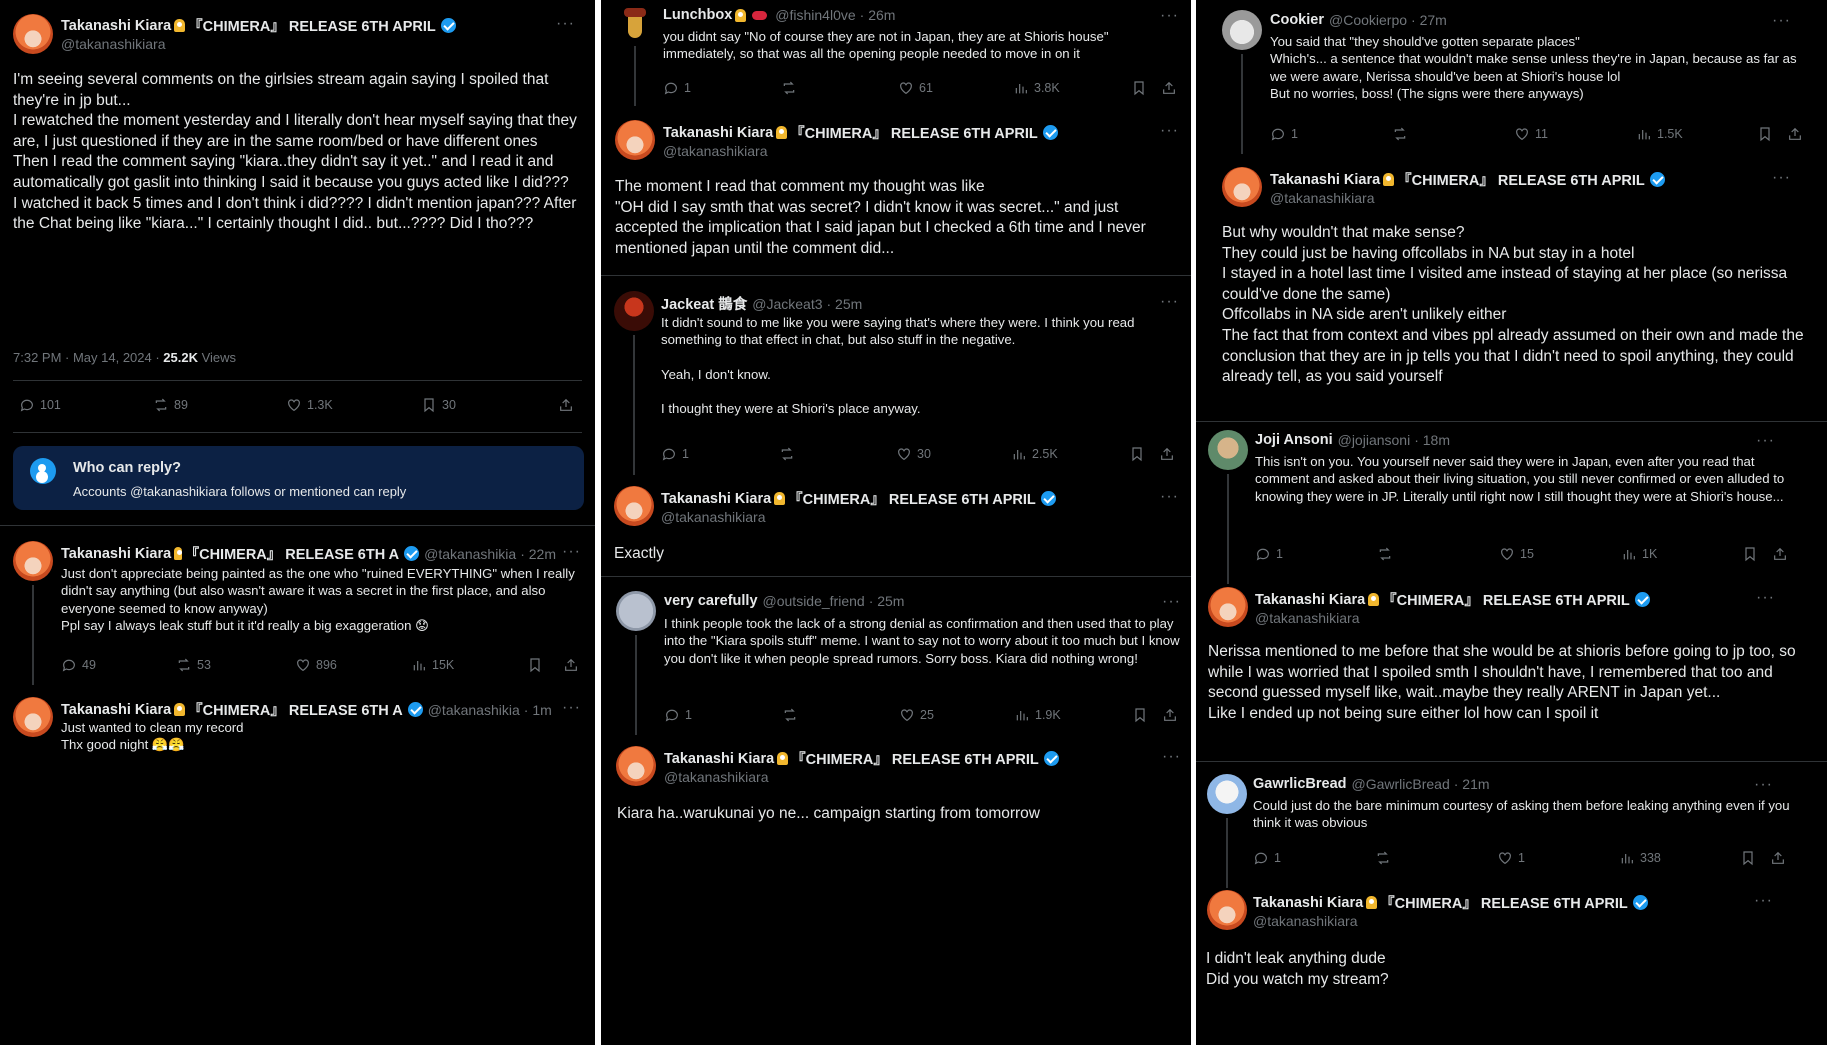 The height and width of the screenshot is (1045, 1827). What do you see at coordinates (814, 601) in the screenshot?
I see `handle: @outside_friend` at bounding box center [814, 601].